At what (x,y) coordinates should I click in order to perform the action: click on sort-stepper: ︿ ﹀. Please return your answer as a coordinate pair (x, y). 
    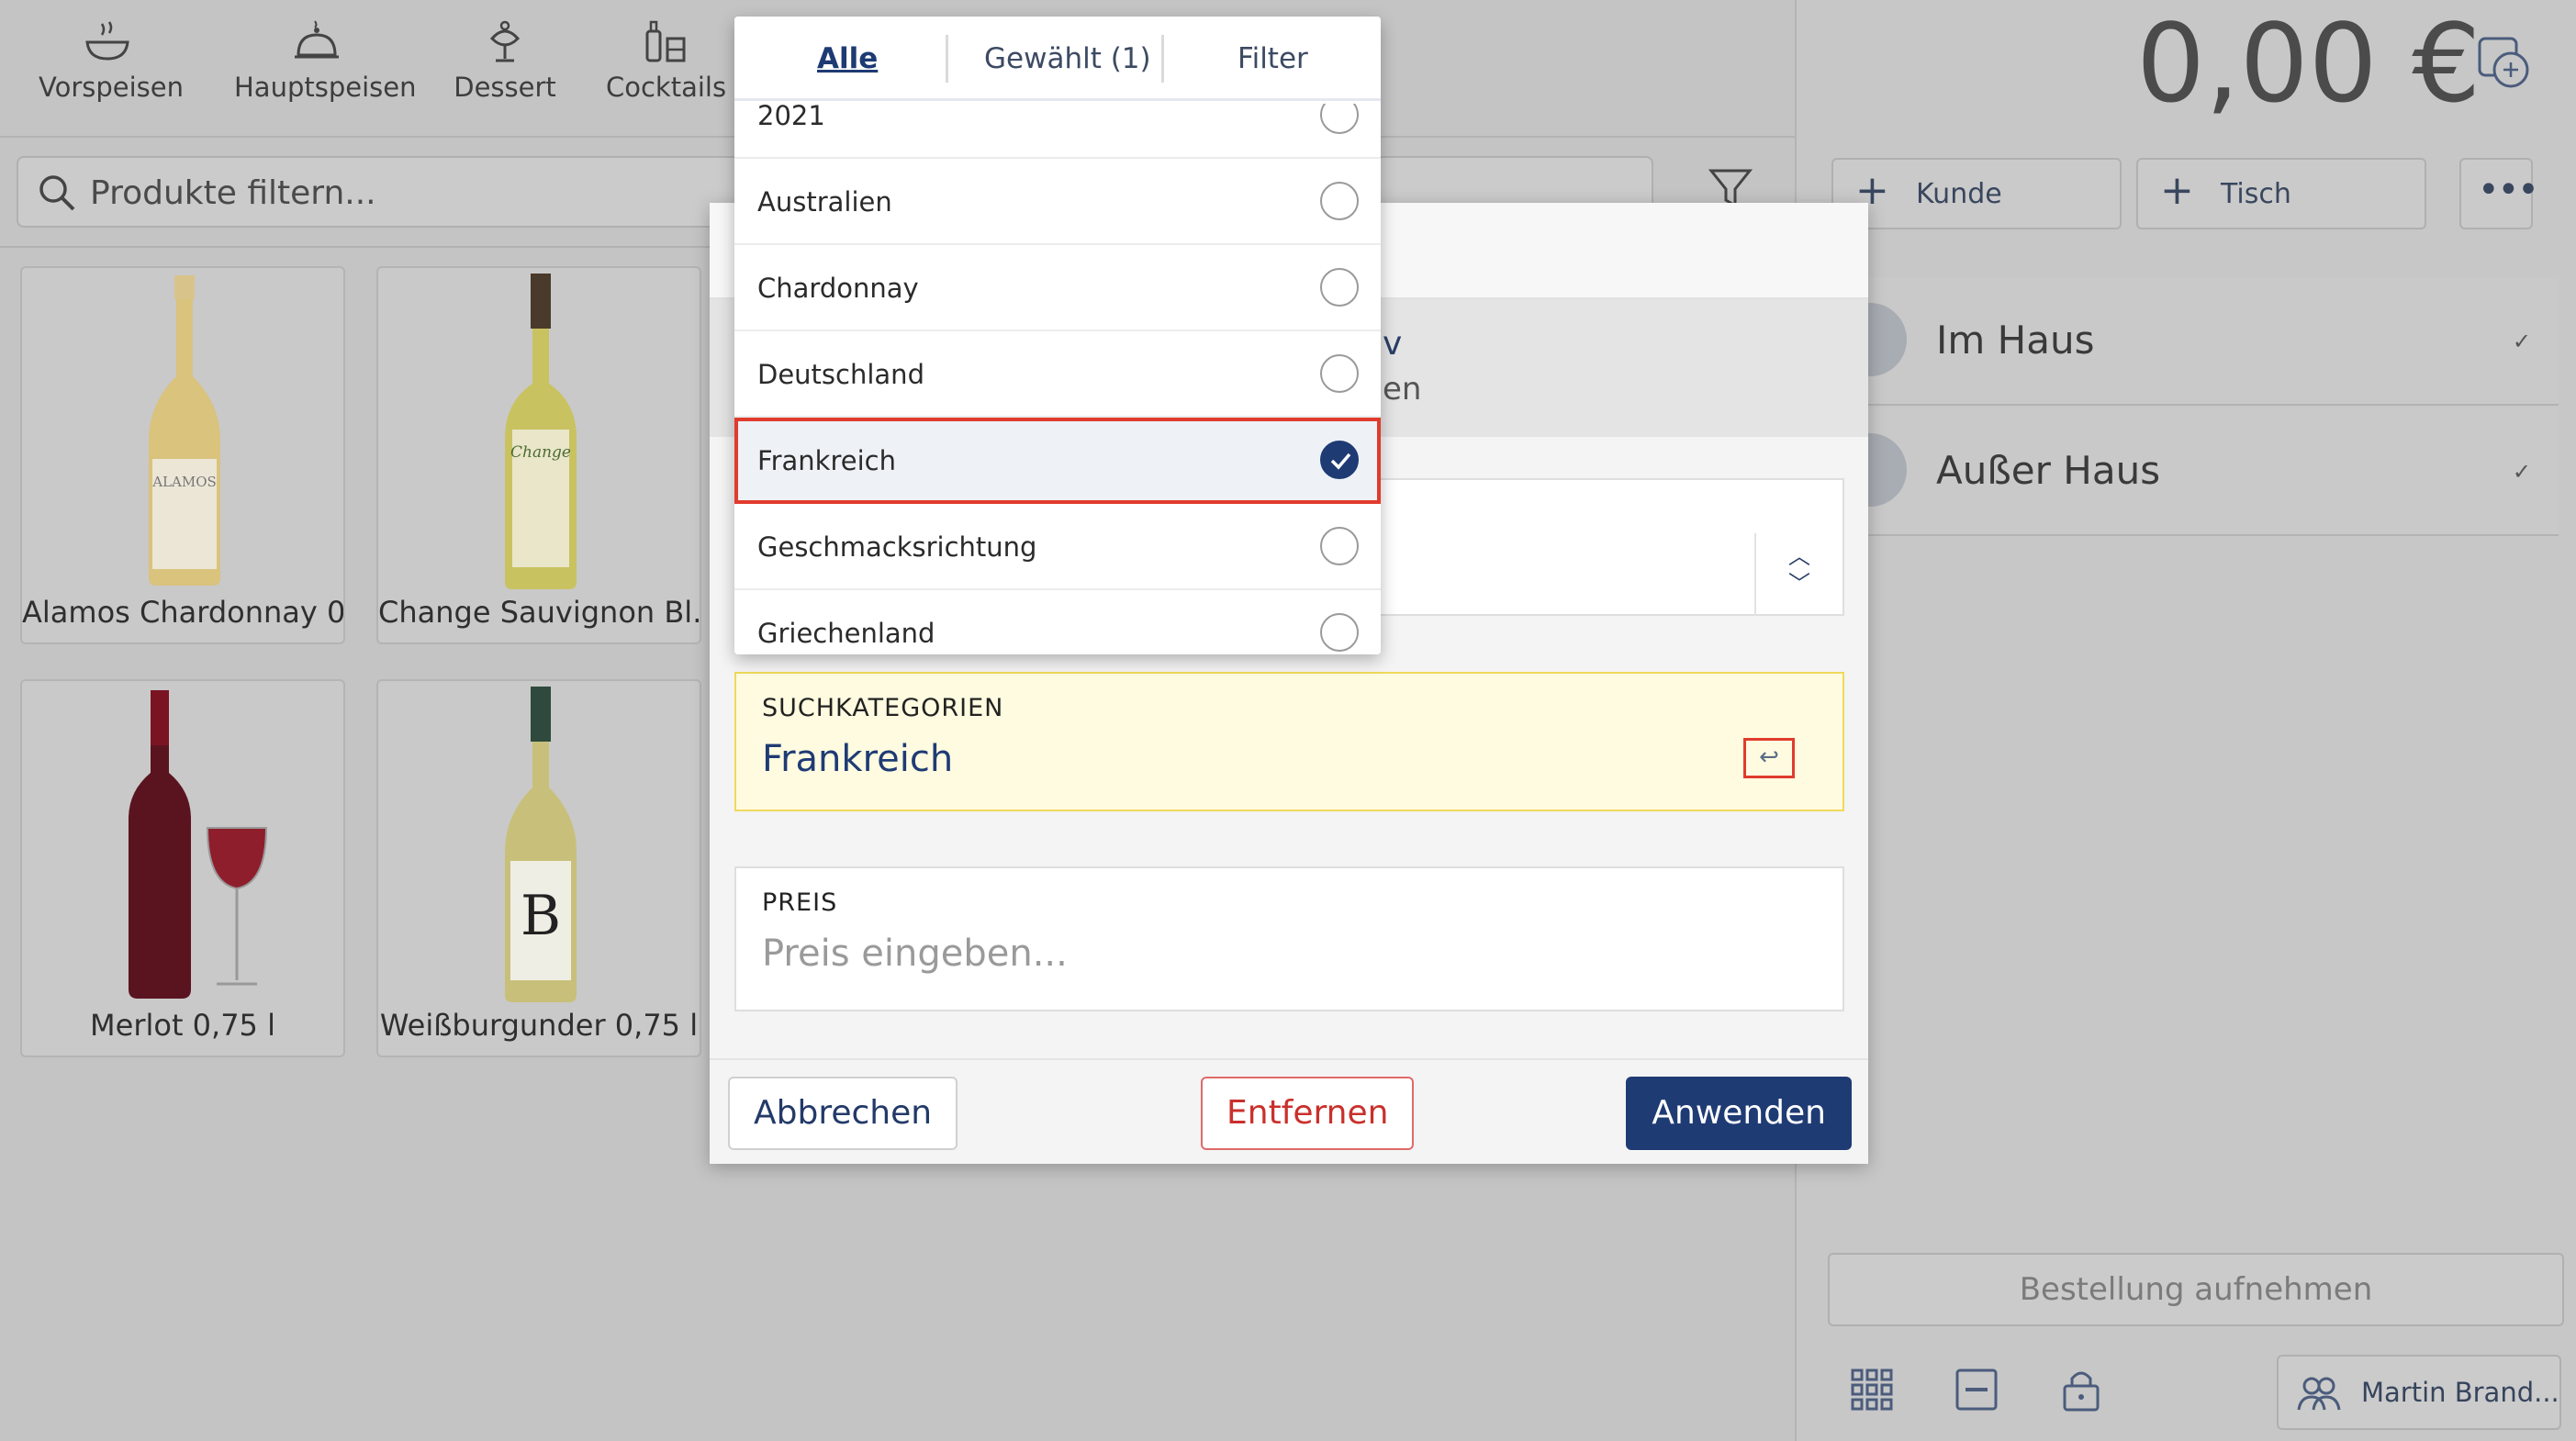
    Looking at the image, I should click on (1798, 574).